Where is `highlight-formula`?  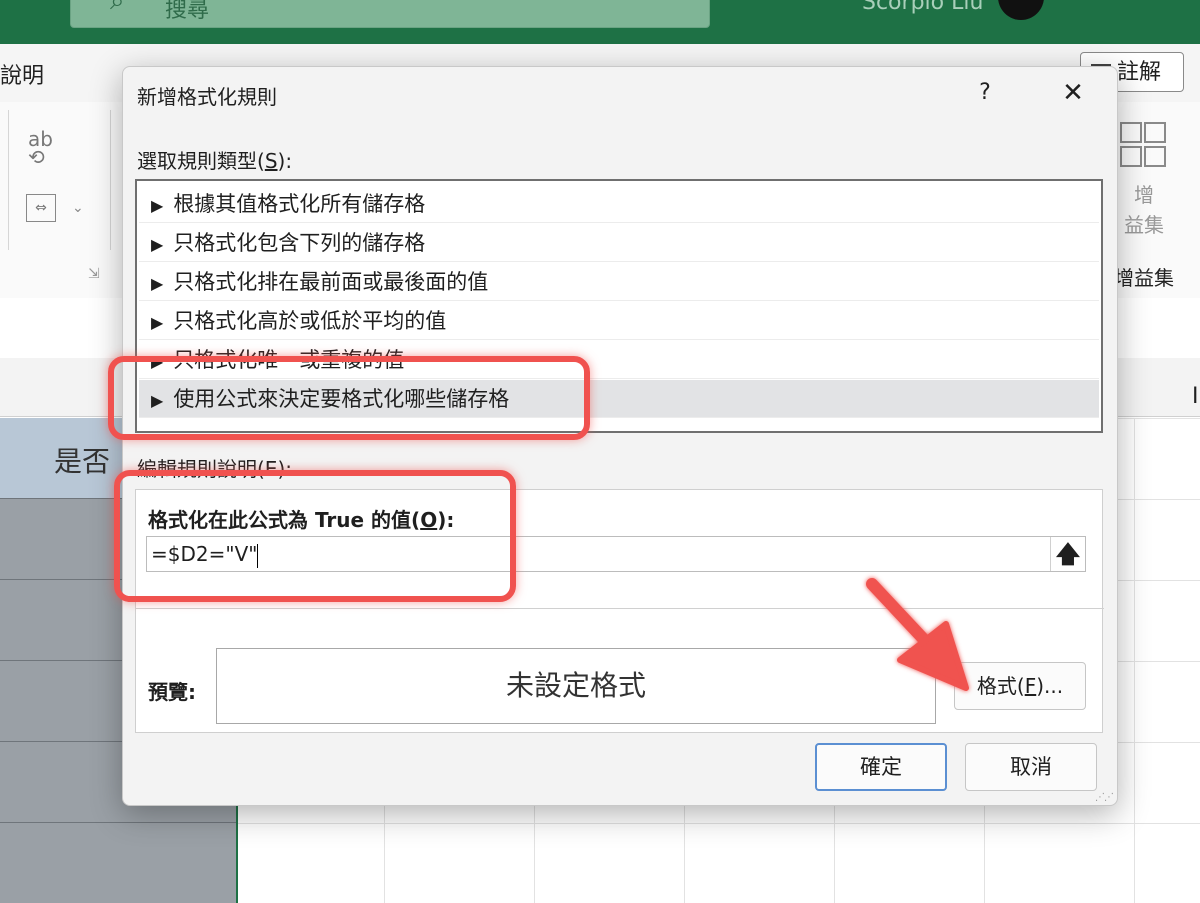
highlight-formula is located at coordinates (315, 536).